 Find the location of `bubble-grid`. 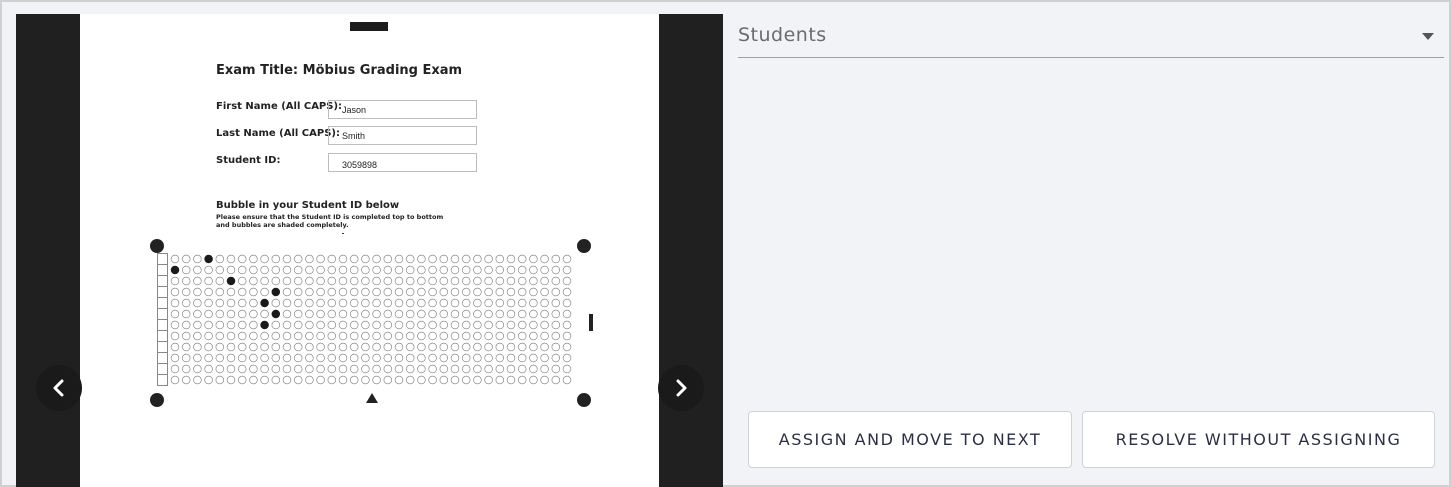

bubble-grid is located at coordinates (371, 319).